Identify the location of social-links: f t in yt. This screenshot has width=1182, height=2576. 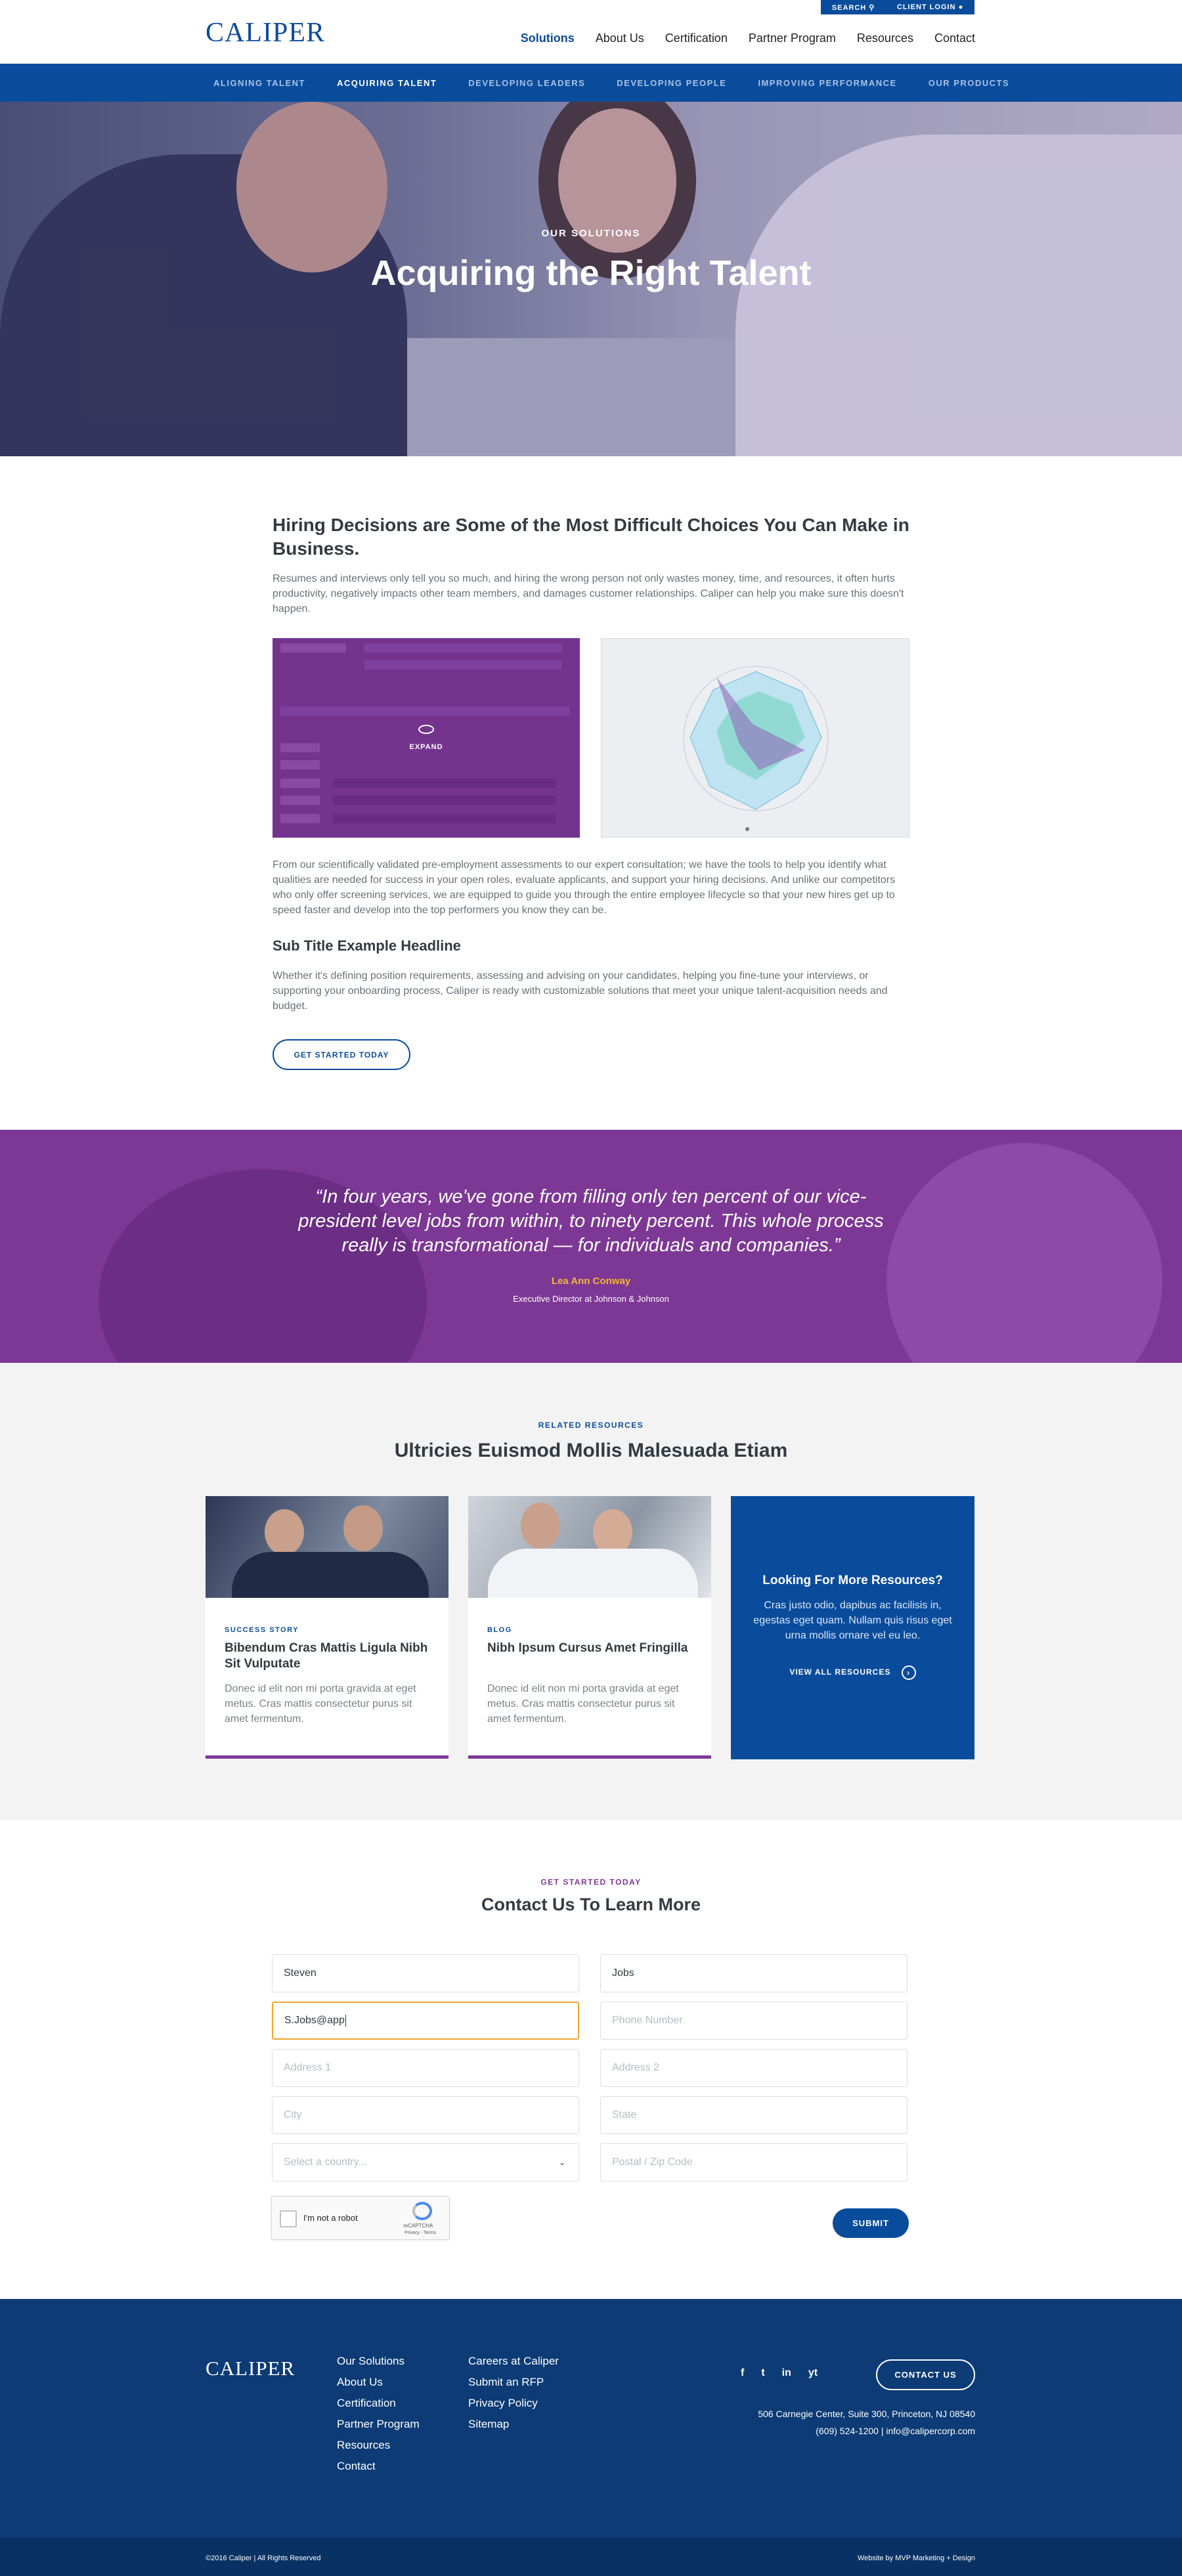
(779, 2373).